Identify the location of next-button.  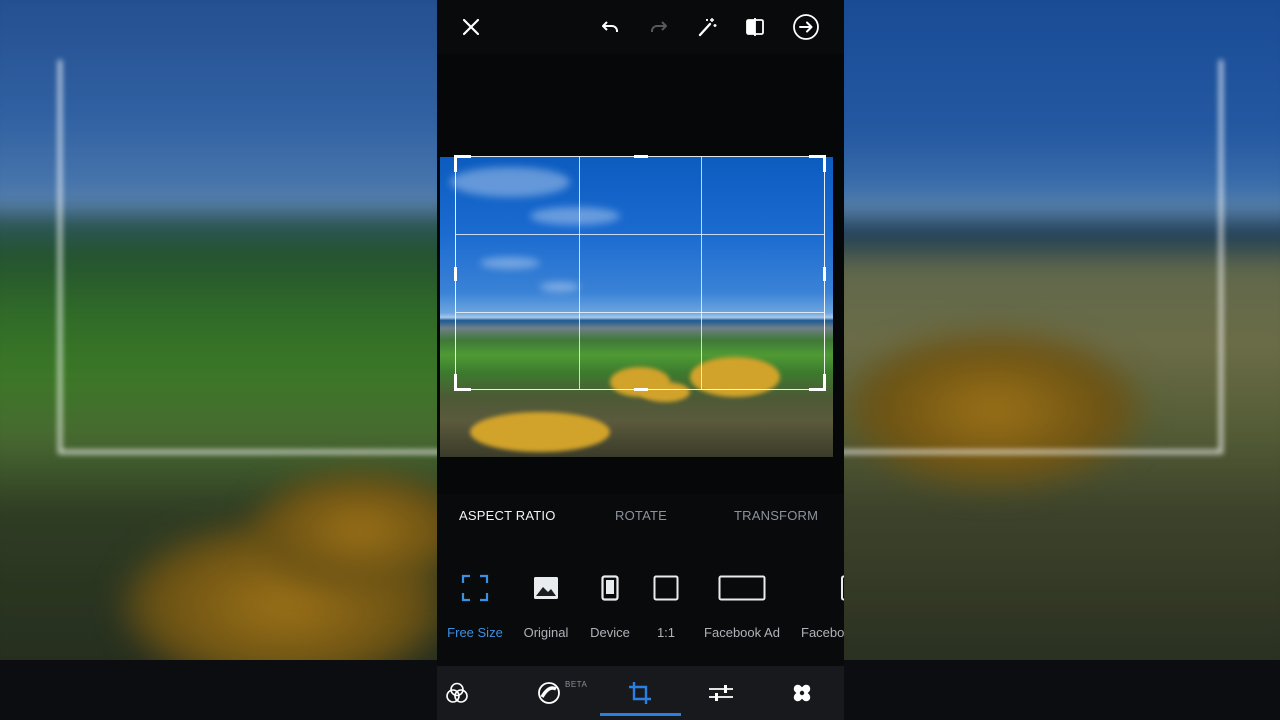
(806, 27).